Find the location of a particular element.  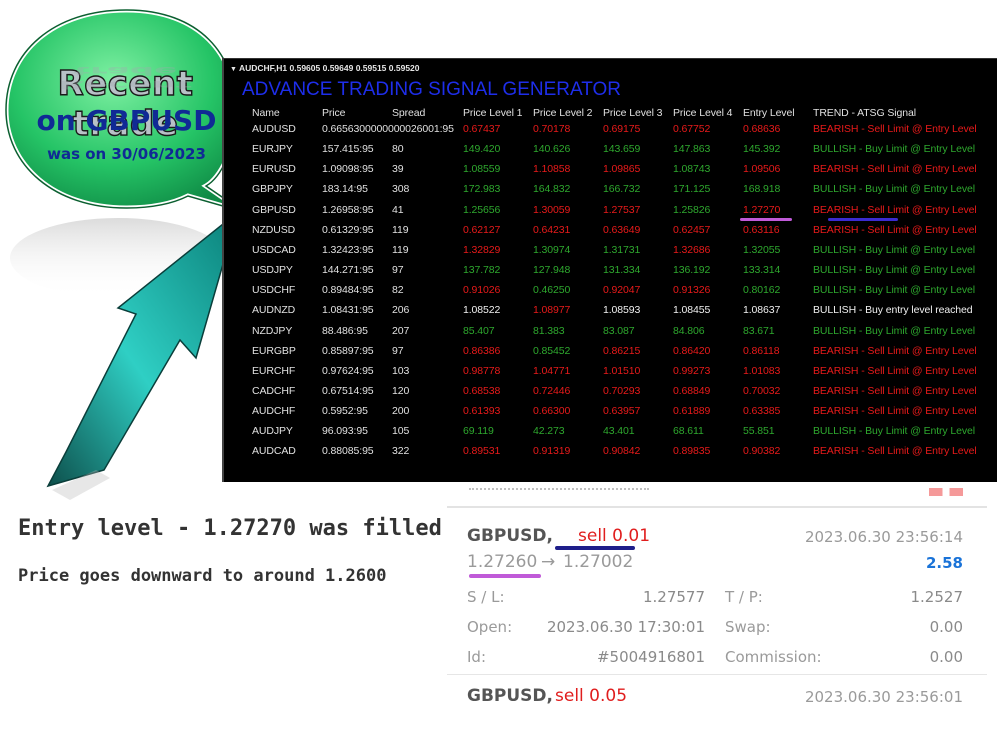

table-cell-l1: 172.983 is located at coordinates (482, 189).